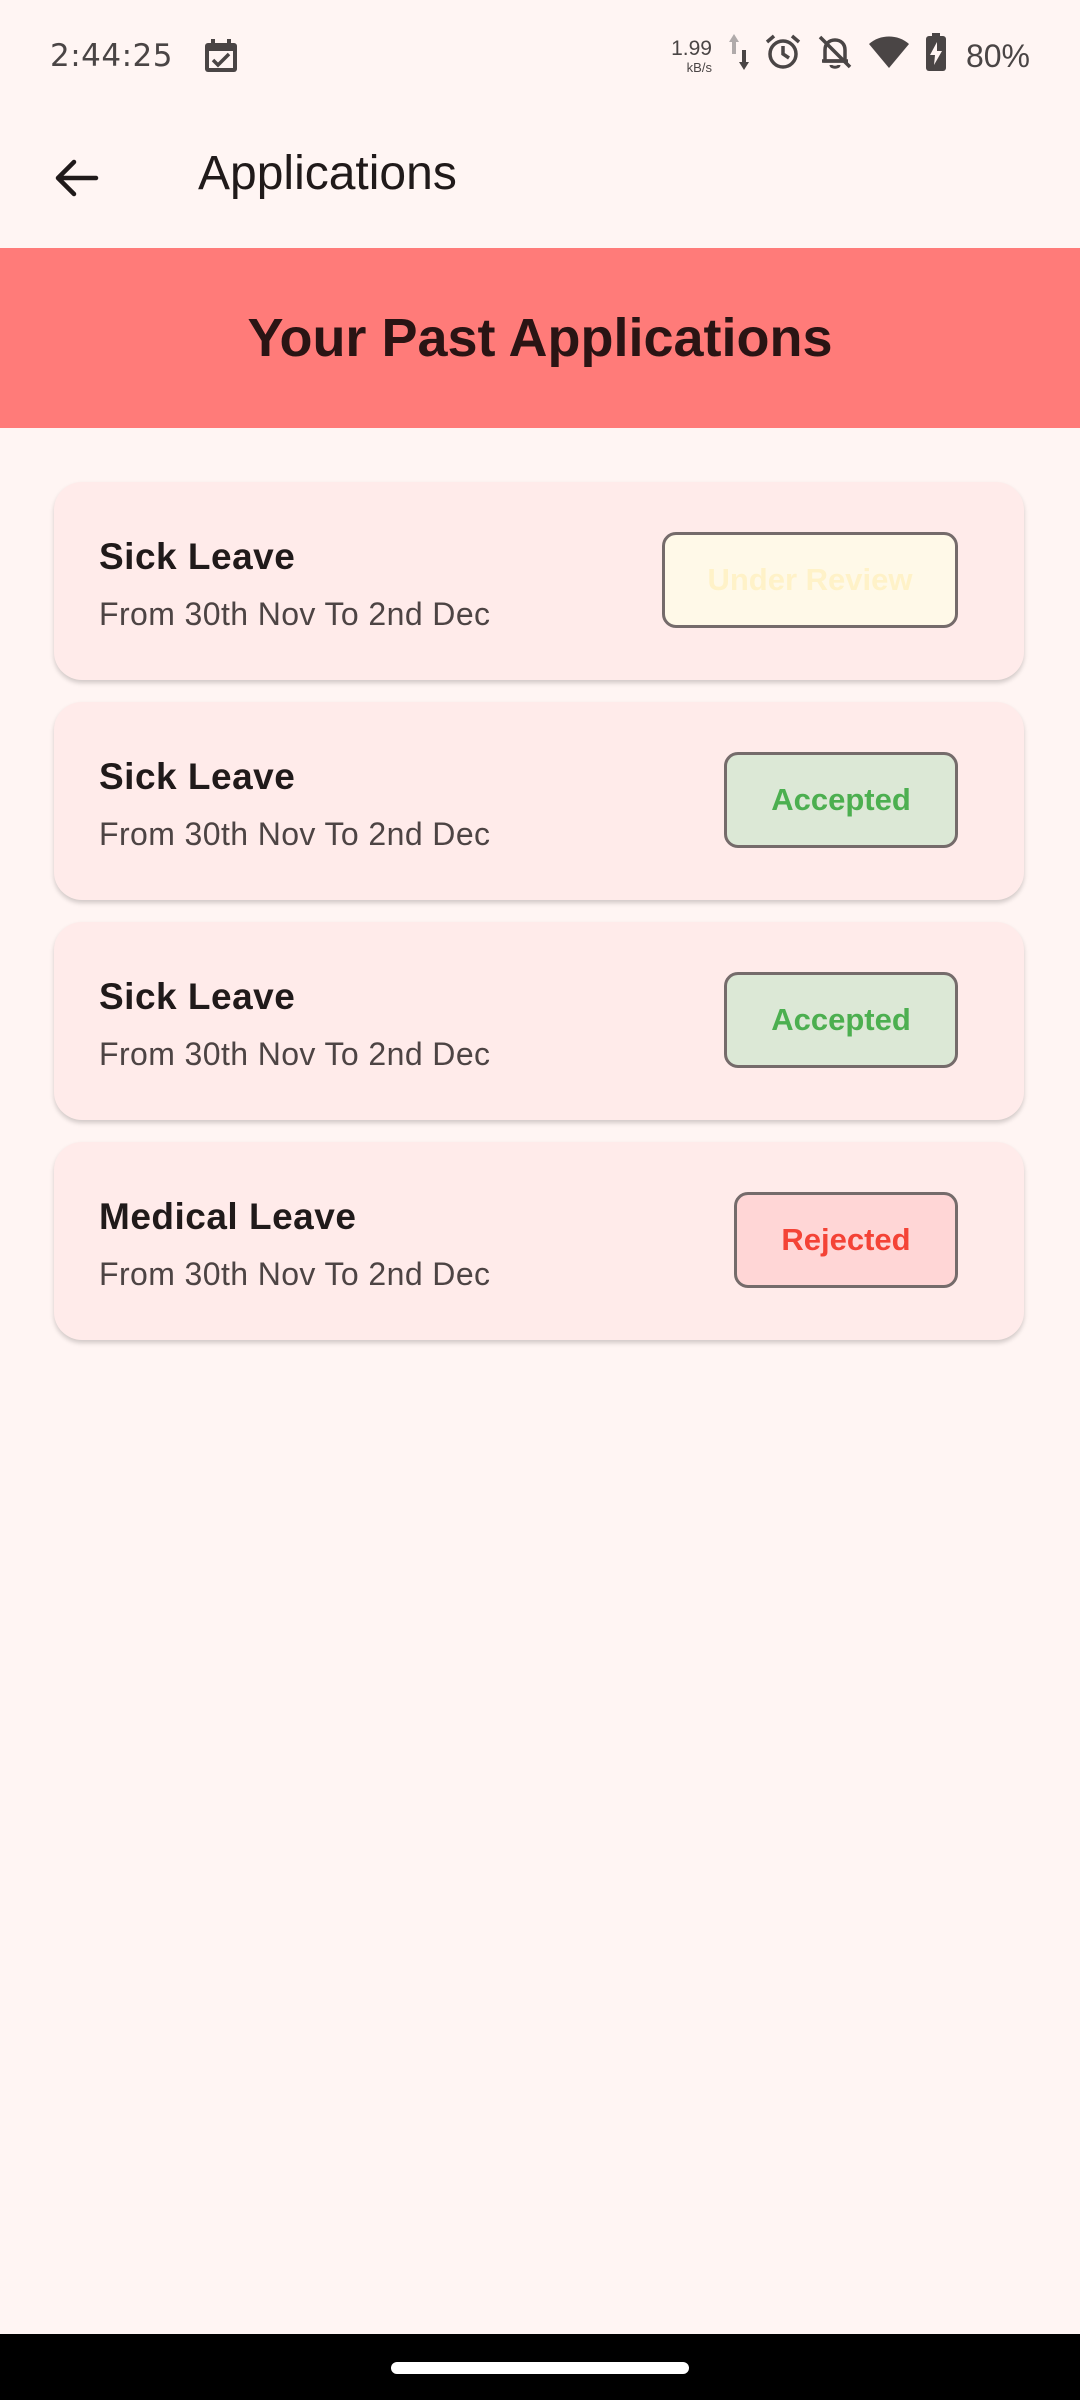  Describe the element at coordinates (810, 580) in the screenshot. I see `status-badge-under-review: Under Review` at that location.